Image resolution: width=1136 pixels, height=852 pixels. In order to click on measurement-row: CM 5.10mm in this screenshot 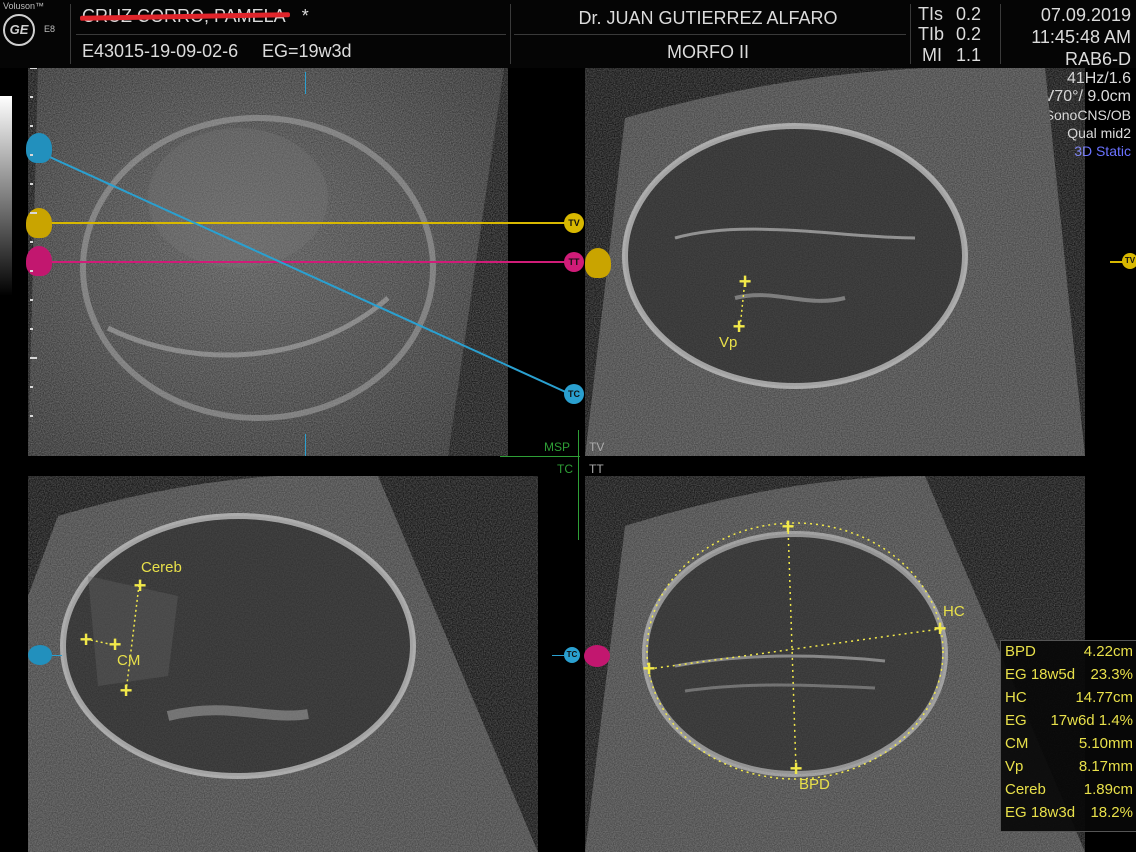, I will do `click(1069, 746)`.